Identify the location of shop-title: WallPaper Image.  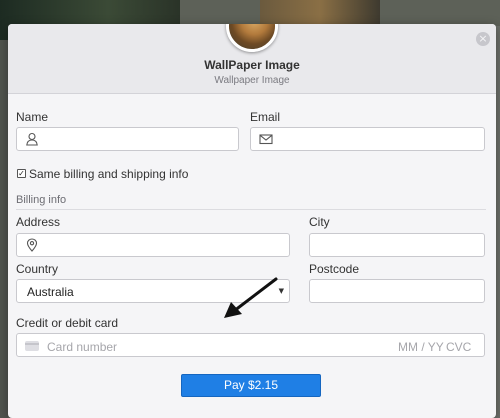
(252, 65).